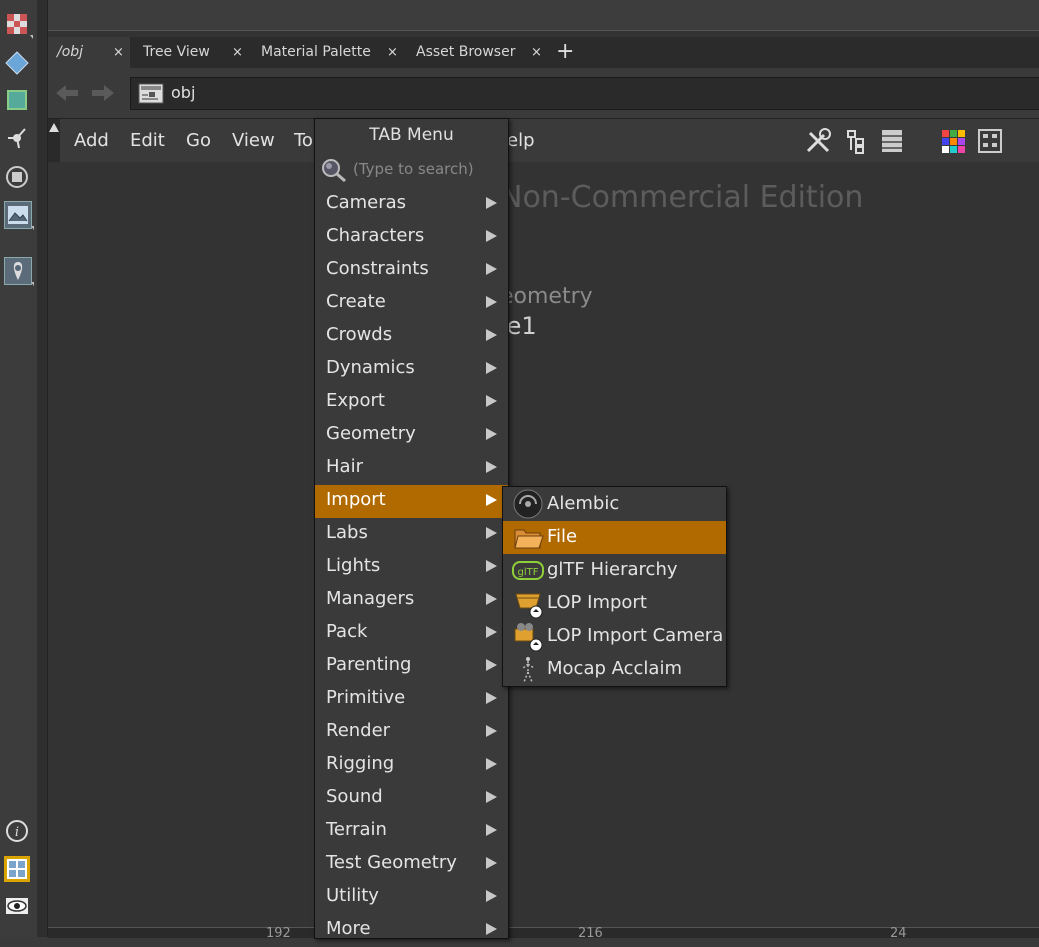  What do you see at coordinates (411, 765) in the screenshot?
I see `menu-item-rigging: Rigging` at bounding box center [411, 765].